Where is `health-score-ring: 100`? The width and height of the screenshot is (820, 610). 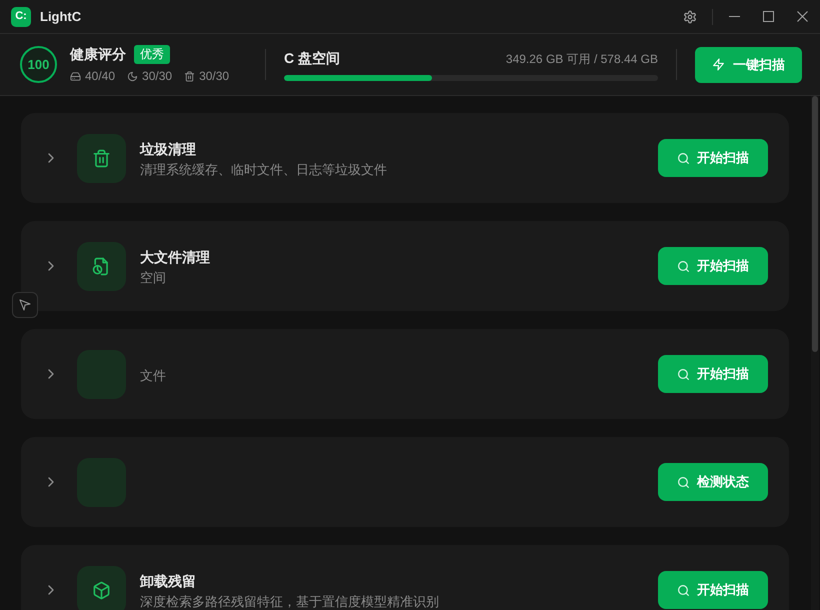
health-score-ring: 100 is located at coordinates (38, 64).